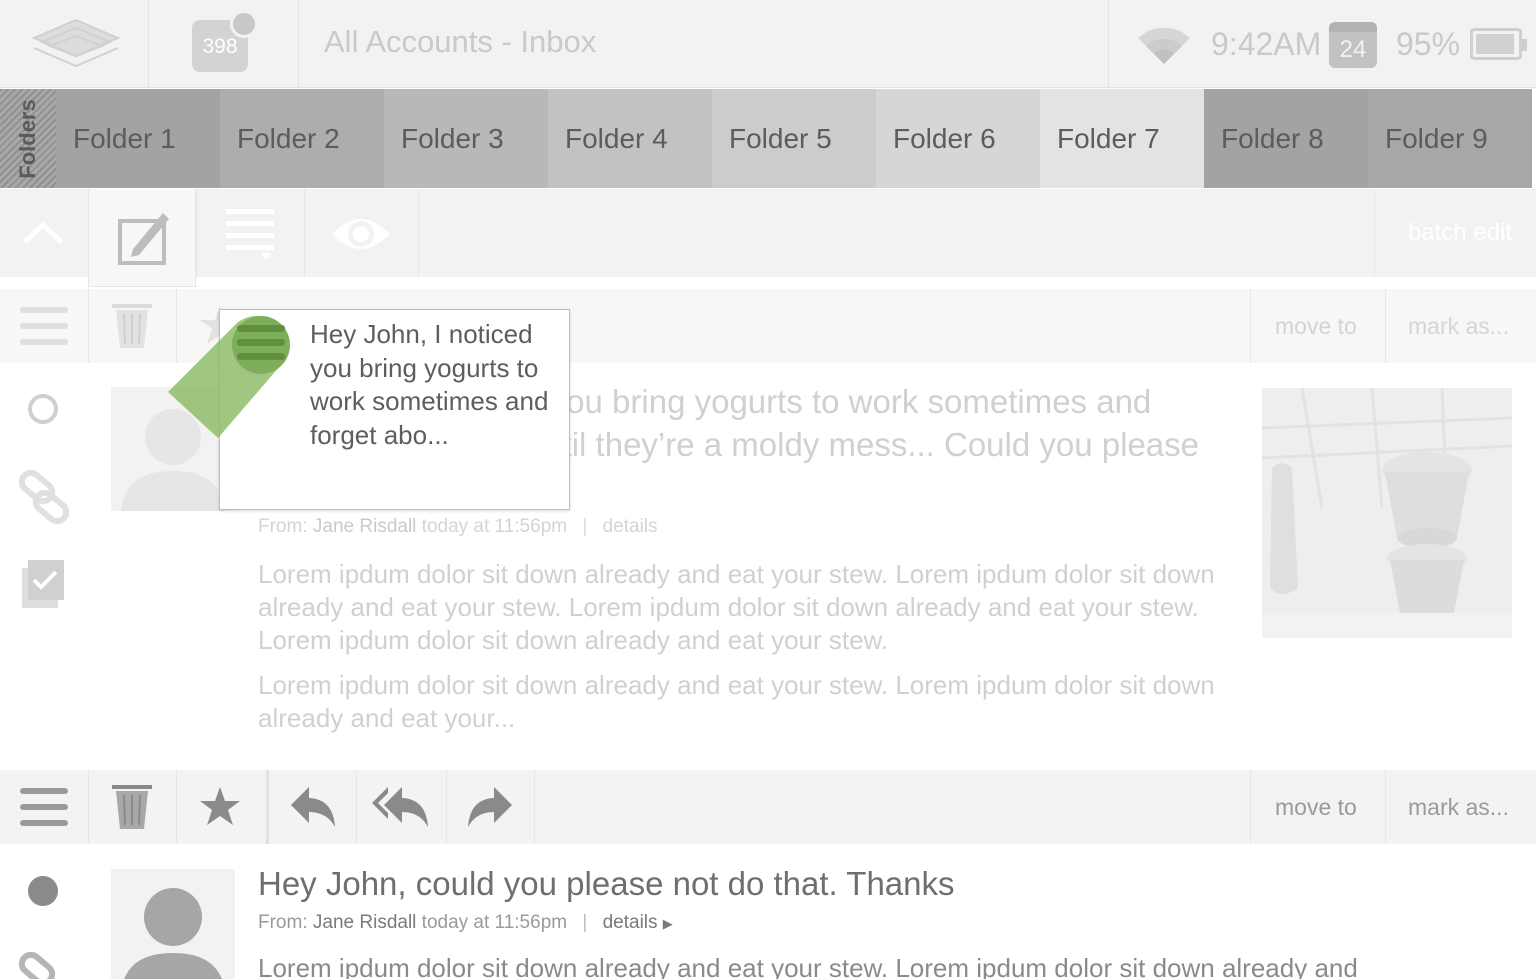  I want to click on folder-tab-8: Folder 8, so click(1286, 138).